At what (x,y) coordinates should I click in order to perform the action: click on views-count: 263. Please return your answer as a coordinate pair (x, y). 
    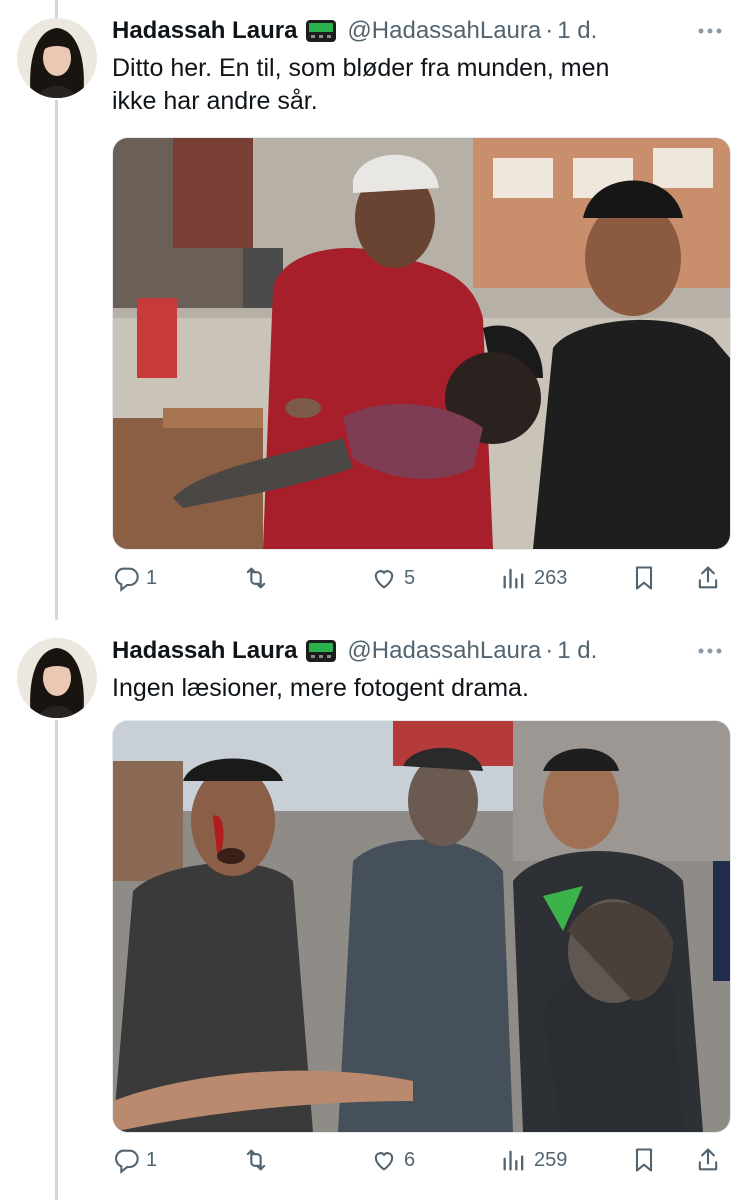
    Looking at the image, I should click on (551, 577).